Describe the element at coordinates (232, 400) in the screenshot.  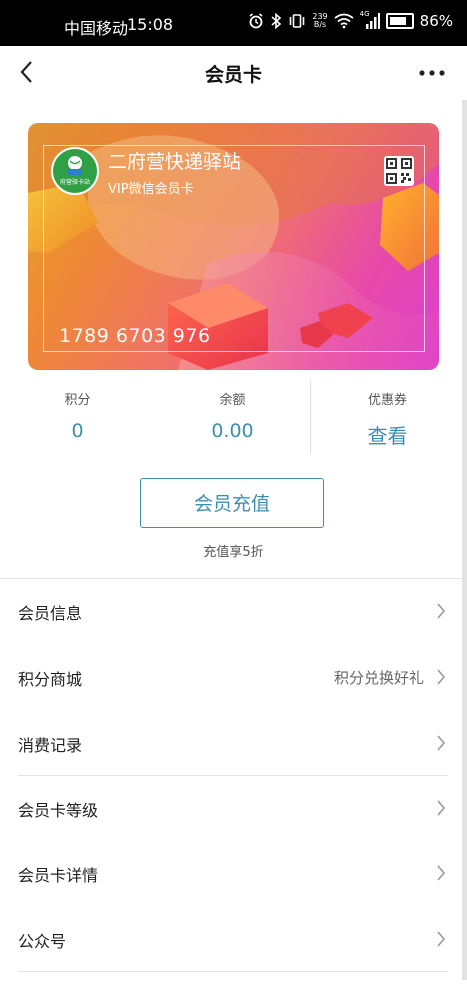
I see `balance-label: 余额` at that location.